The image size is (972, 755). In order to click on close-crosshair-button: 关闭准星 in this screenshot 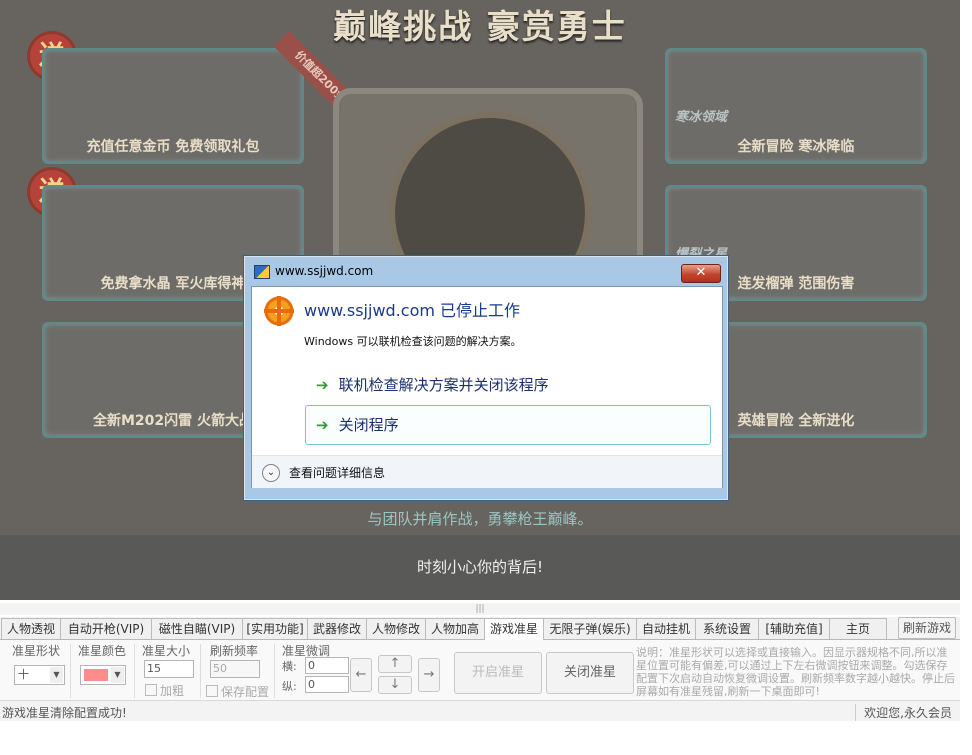, I will do `click(590, 673)`.